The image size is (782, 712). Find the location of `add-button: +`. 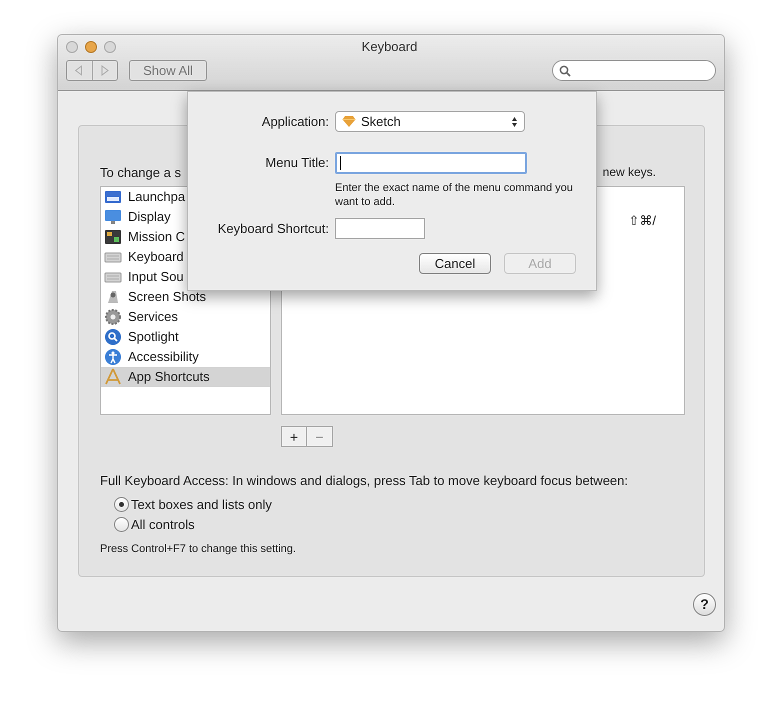

add-button: + is located at coordinates (294, 436).